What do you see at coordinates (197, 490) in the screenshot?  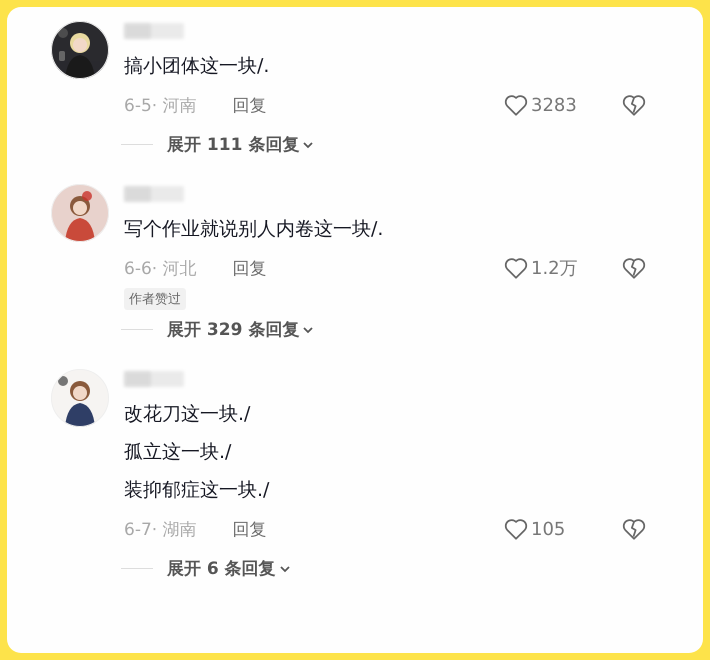 I see `comment-text: 装抑郁症这一块./` at bounding box center [197, 490].